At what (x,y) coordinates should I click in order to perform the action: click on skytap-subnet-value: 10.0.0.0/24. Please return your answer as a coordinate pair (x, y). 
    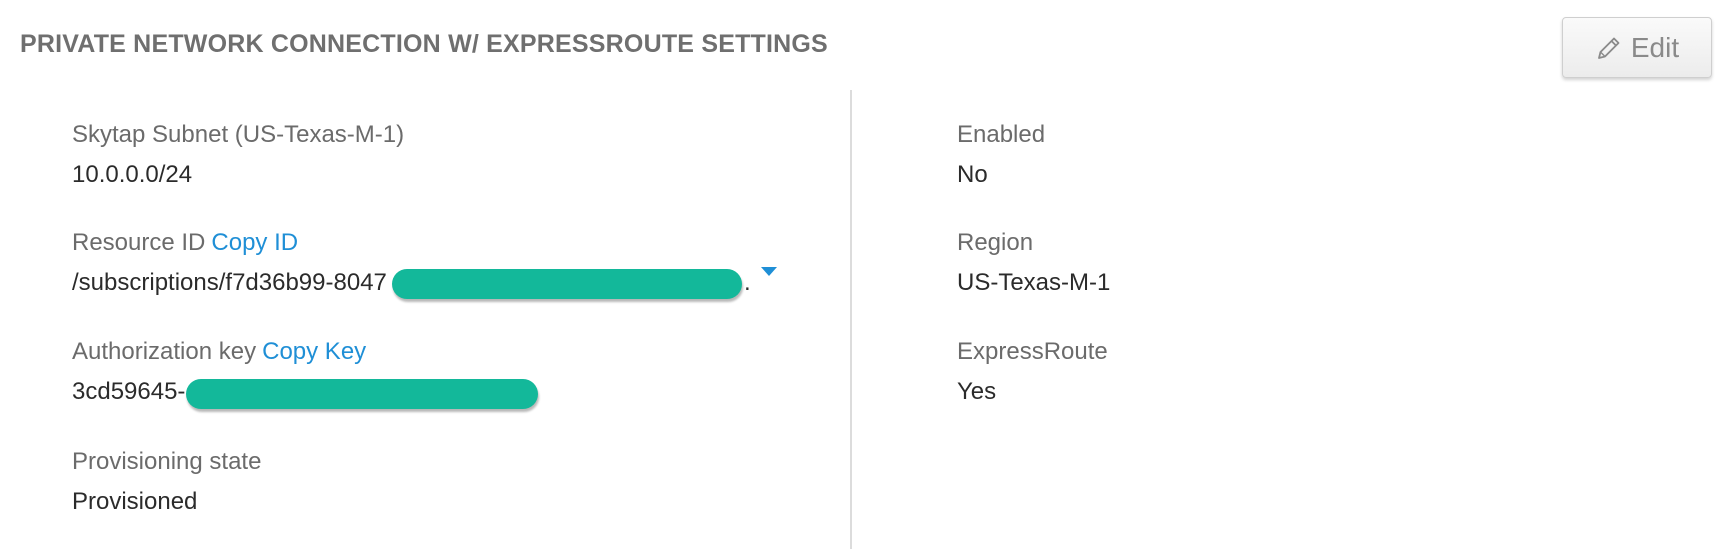
    Looking at the image, I should click on (132, 174).